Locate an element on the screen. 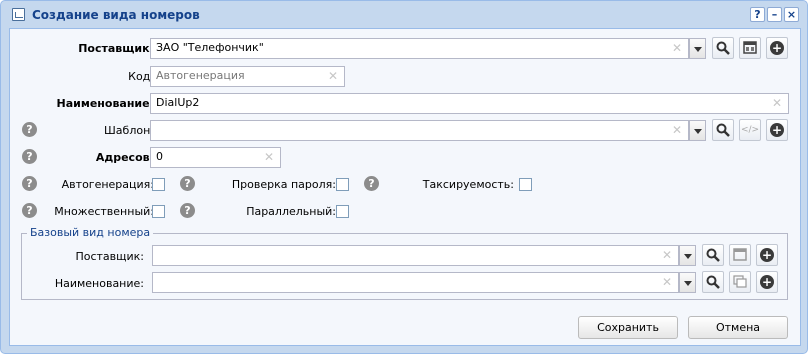 This screenshot has width=808, height=354. code-placeholder: Автогенерация is located at coordinates (200, 75).